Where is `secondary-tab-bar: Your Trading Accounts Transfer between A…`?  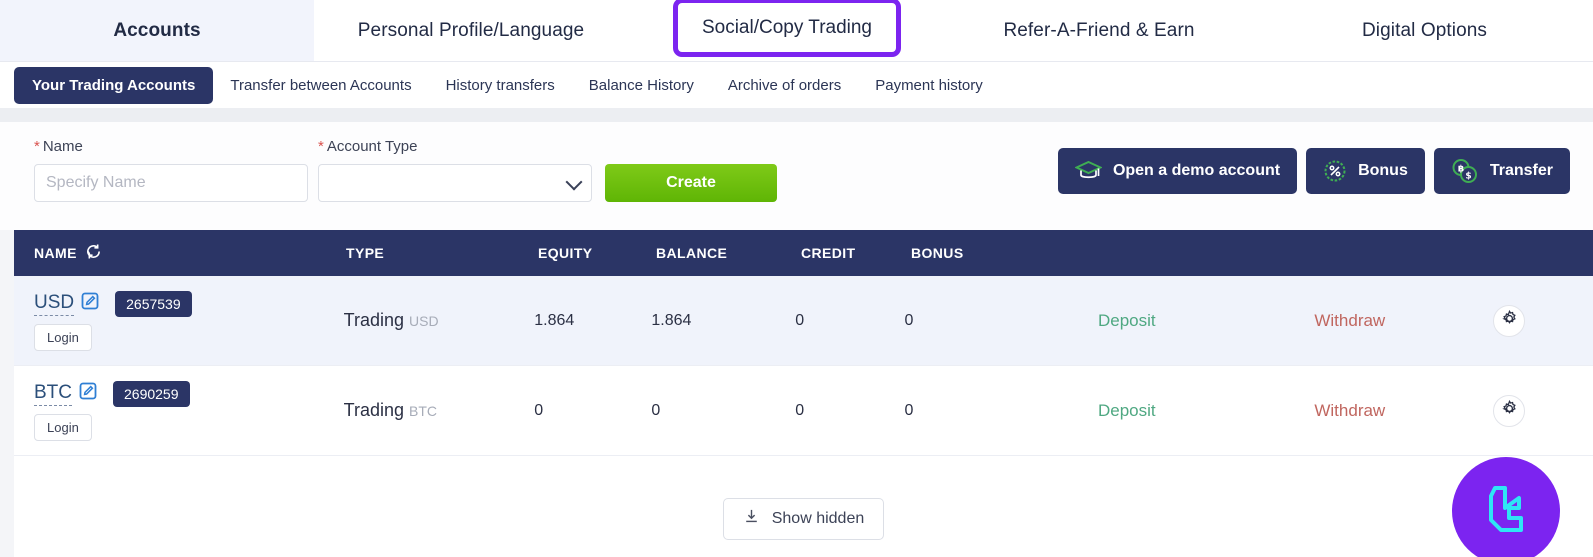
secondary-tab-bar: Your Trading Accounts Transfer between A… is located at coordinates (796, 85).